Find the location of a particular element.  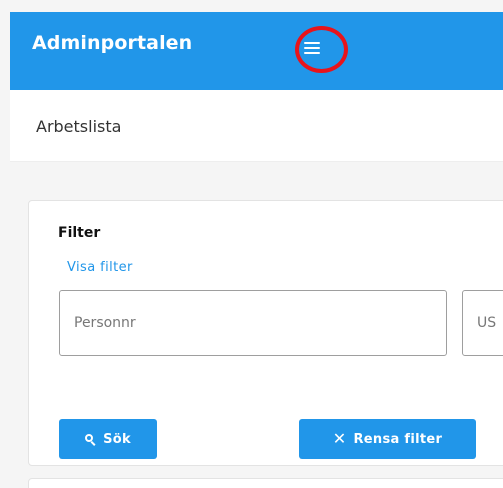

clear-filter-button: ✕ Rensa filter is located at coordinates (387, 439).